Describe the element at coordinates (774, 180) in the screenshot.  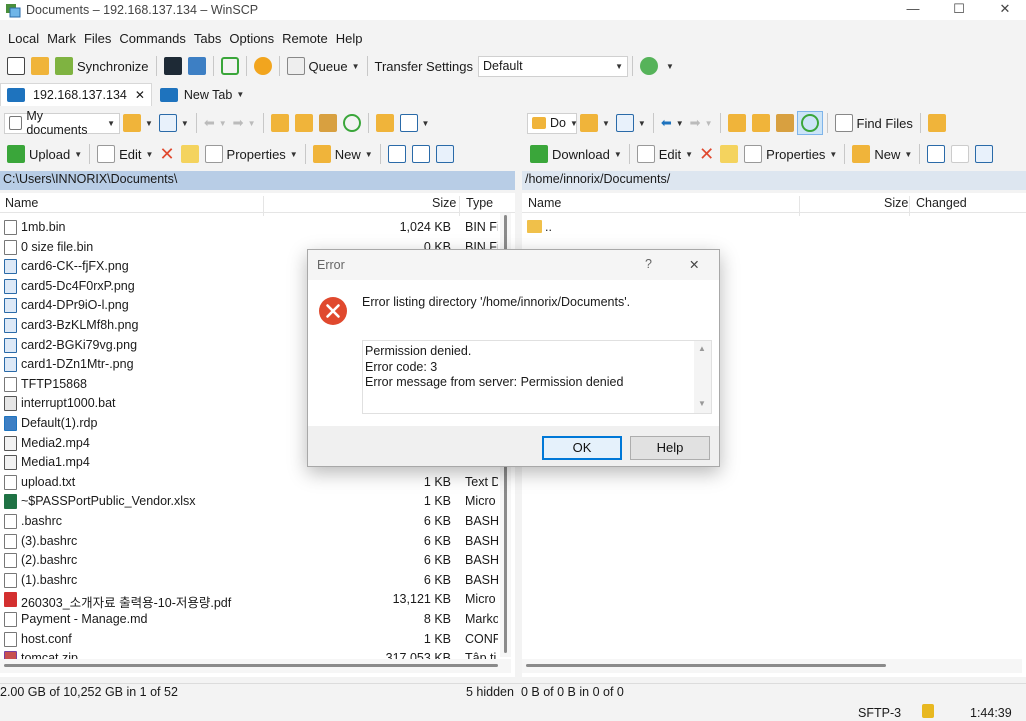
I see `remote-path-bar: /home/innorix/Documents/` at that location.